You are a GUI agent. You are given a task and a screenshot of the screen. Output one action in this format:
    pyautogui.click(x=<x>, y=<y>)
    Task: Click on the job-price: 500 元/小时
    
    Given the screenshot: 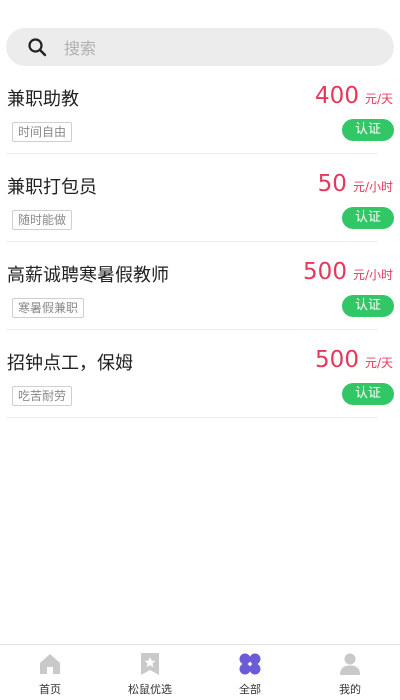 What is the action you would take?
    pyautogui.click(x=348, y=272)
    